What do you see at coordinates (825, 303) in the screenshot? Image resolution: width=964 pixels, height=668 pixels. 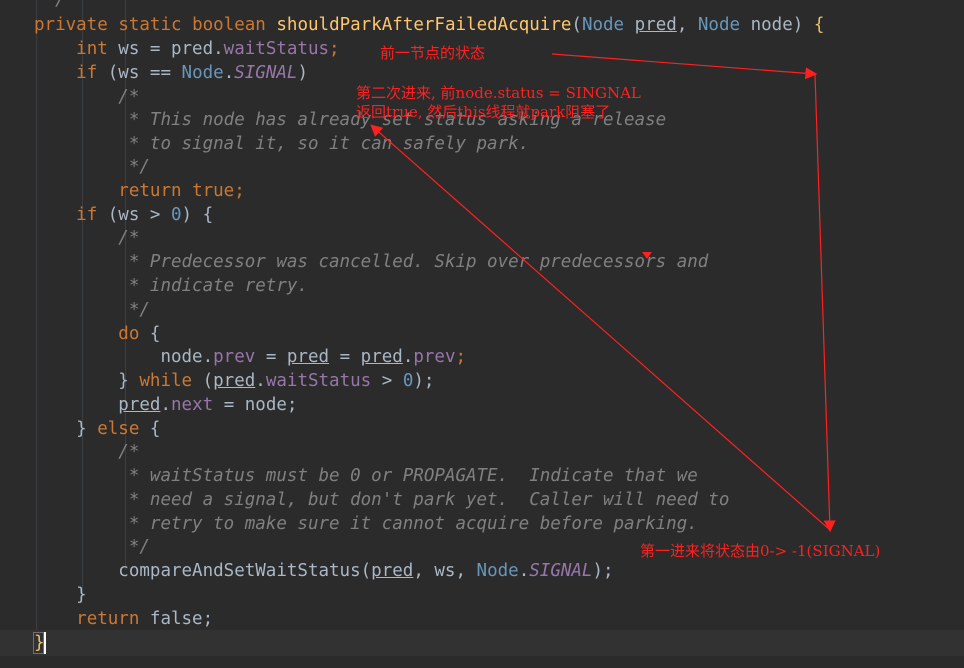 I see `arrow-down-to-first-entry` at bounding box center [825, 303].